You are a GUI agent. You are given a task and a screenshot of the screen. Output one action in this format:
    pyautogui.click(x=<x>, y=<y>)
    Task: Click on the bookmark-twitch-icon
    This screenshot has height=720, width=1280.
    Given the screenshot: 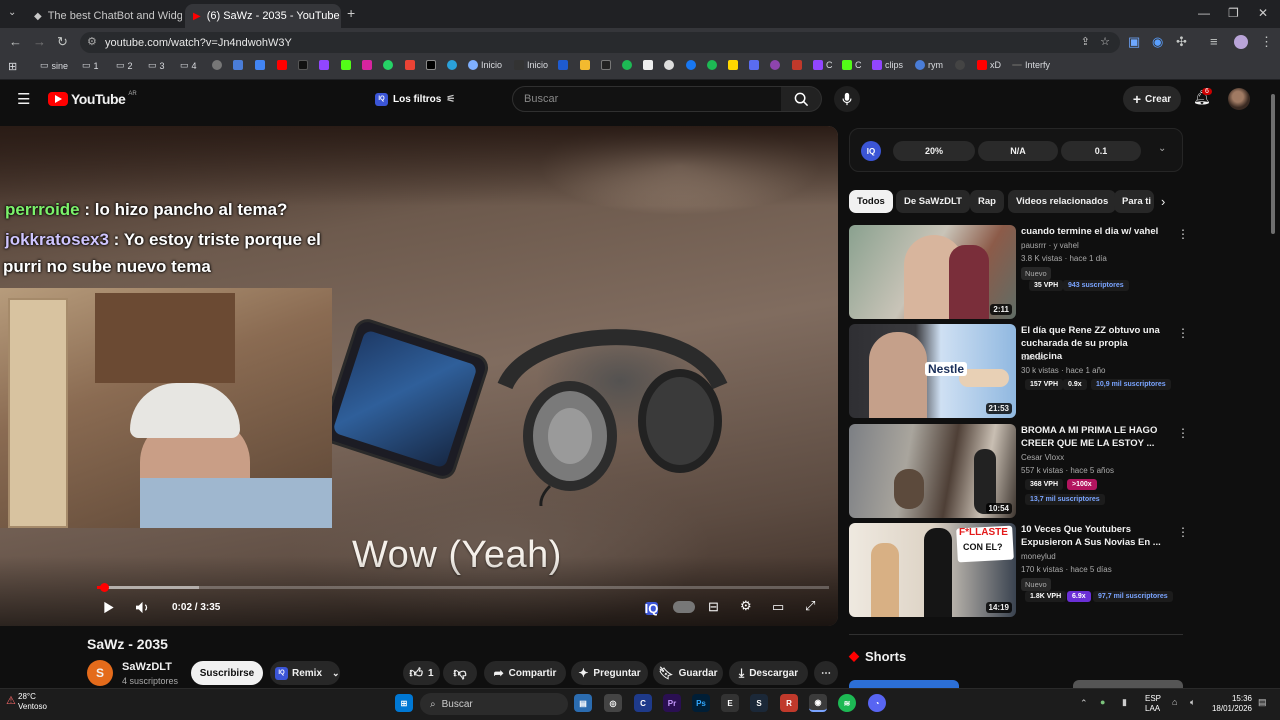 What is the action you would take?
    pyautogui.click(x=324, y=65)
    